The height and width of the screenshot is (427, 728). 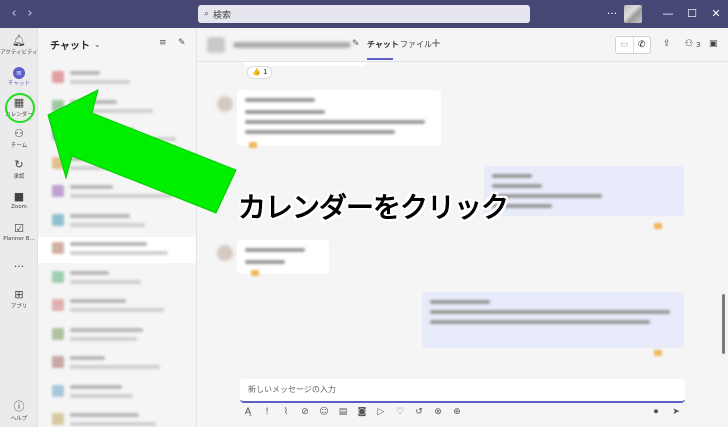 I want to click on rail-label: ヘルプ, so click(x=19, y=419).